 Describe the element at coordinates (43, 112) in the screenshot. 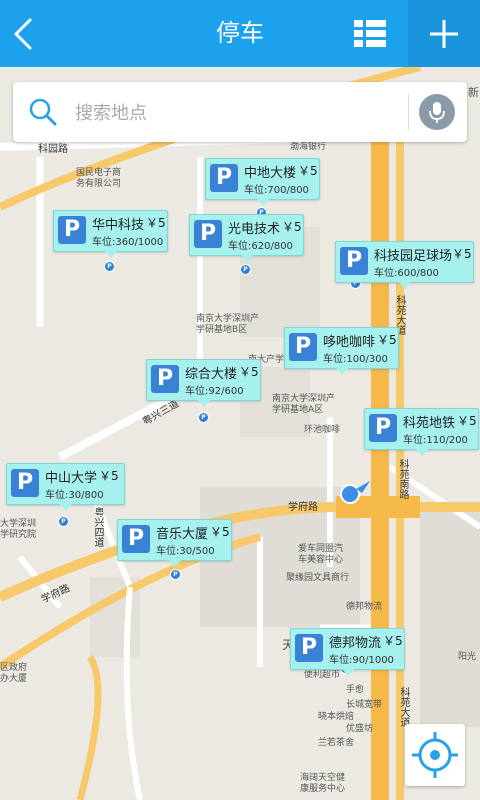

I see `search-icon` at that location.